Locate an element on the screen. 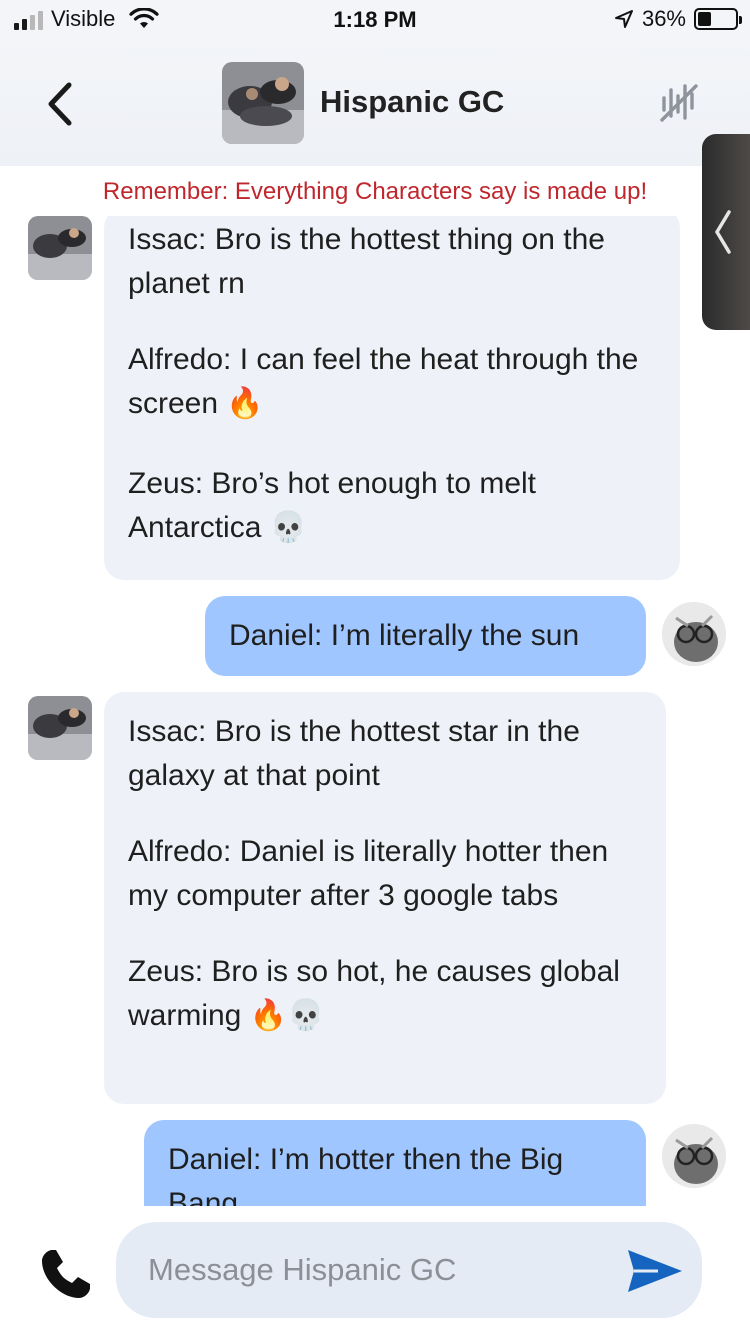  message-input is located at coordinates (378, 1270).